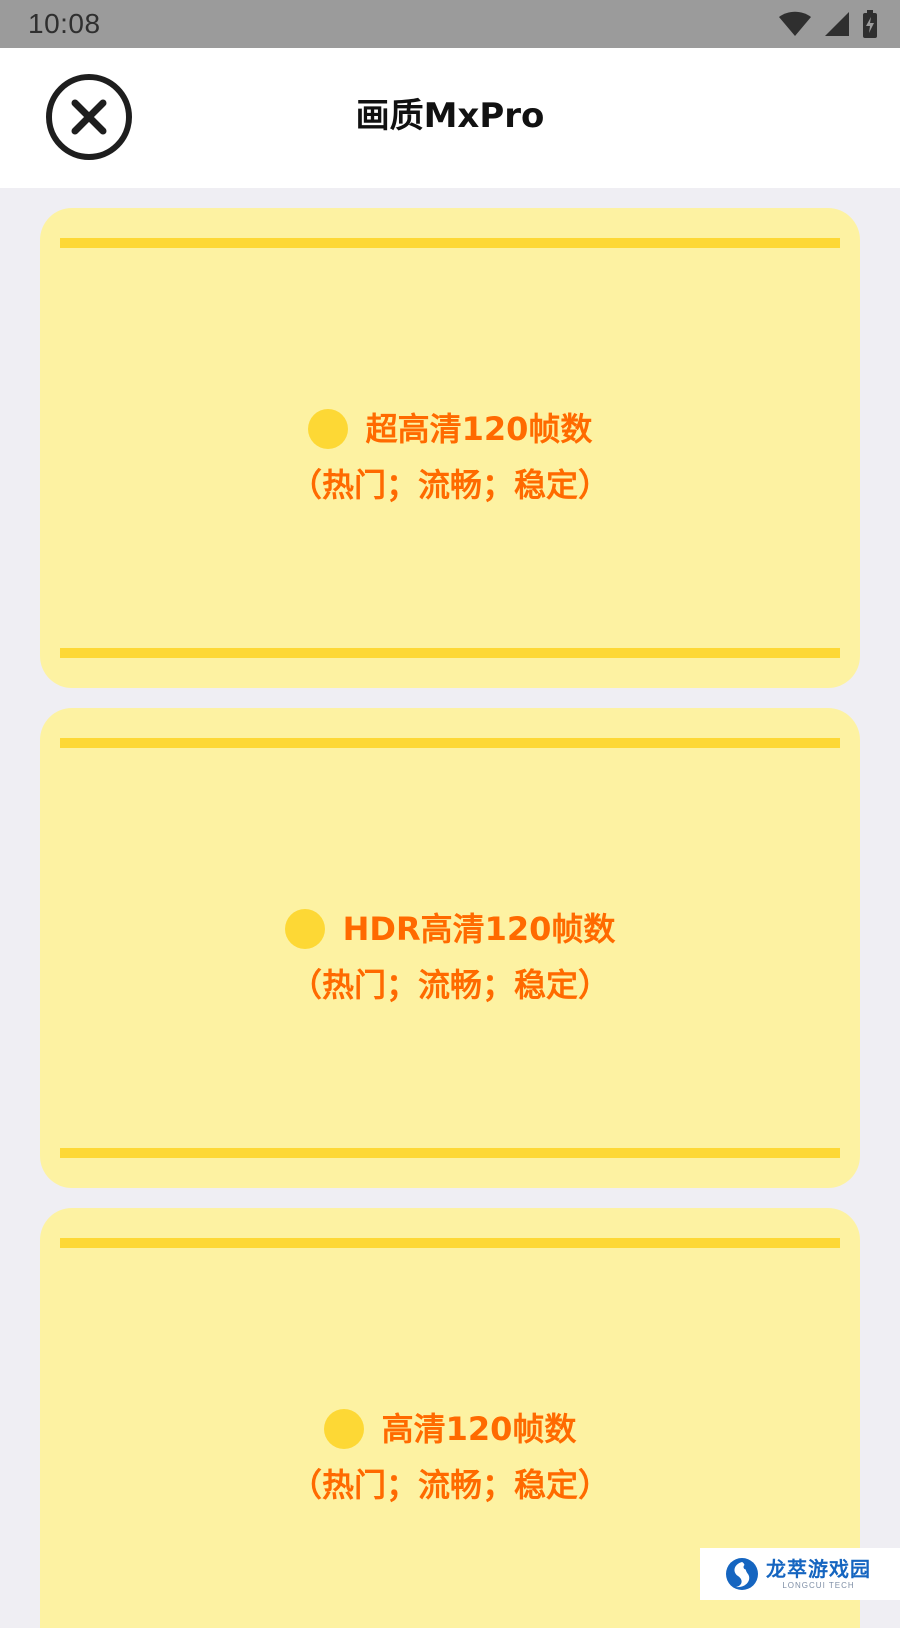 Image resolution: width=900 pixels, height=1628 pixels. I want to click on option-content: 高清120帧数 （热门；流畅；稳定）, so click(450, 1457).